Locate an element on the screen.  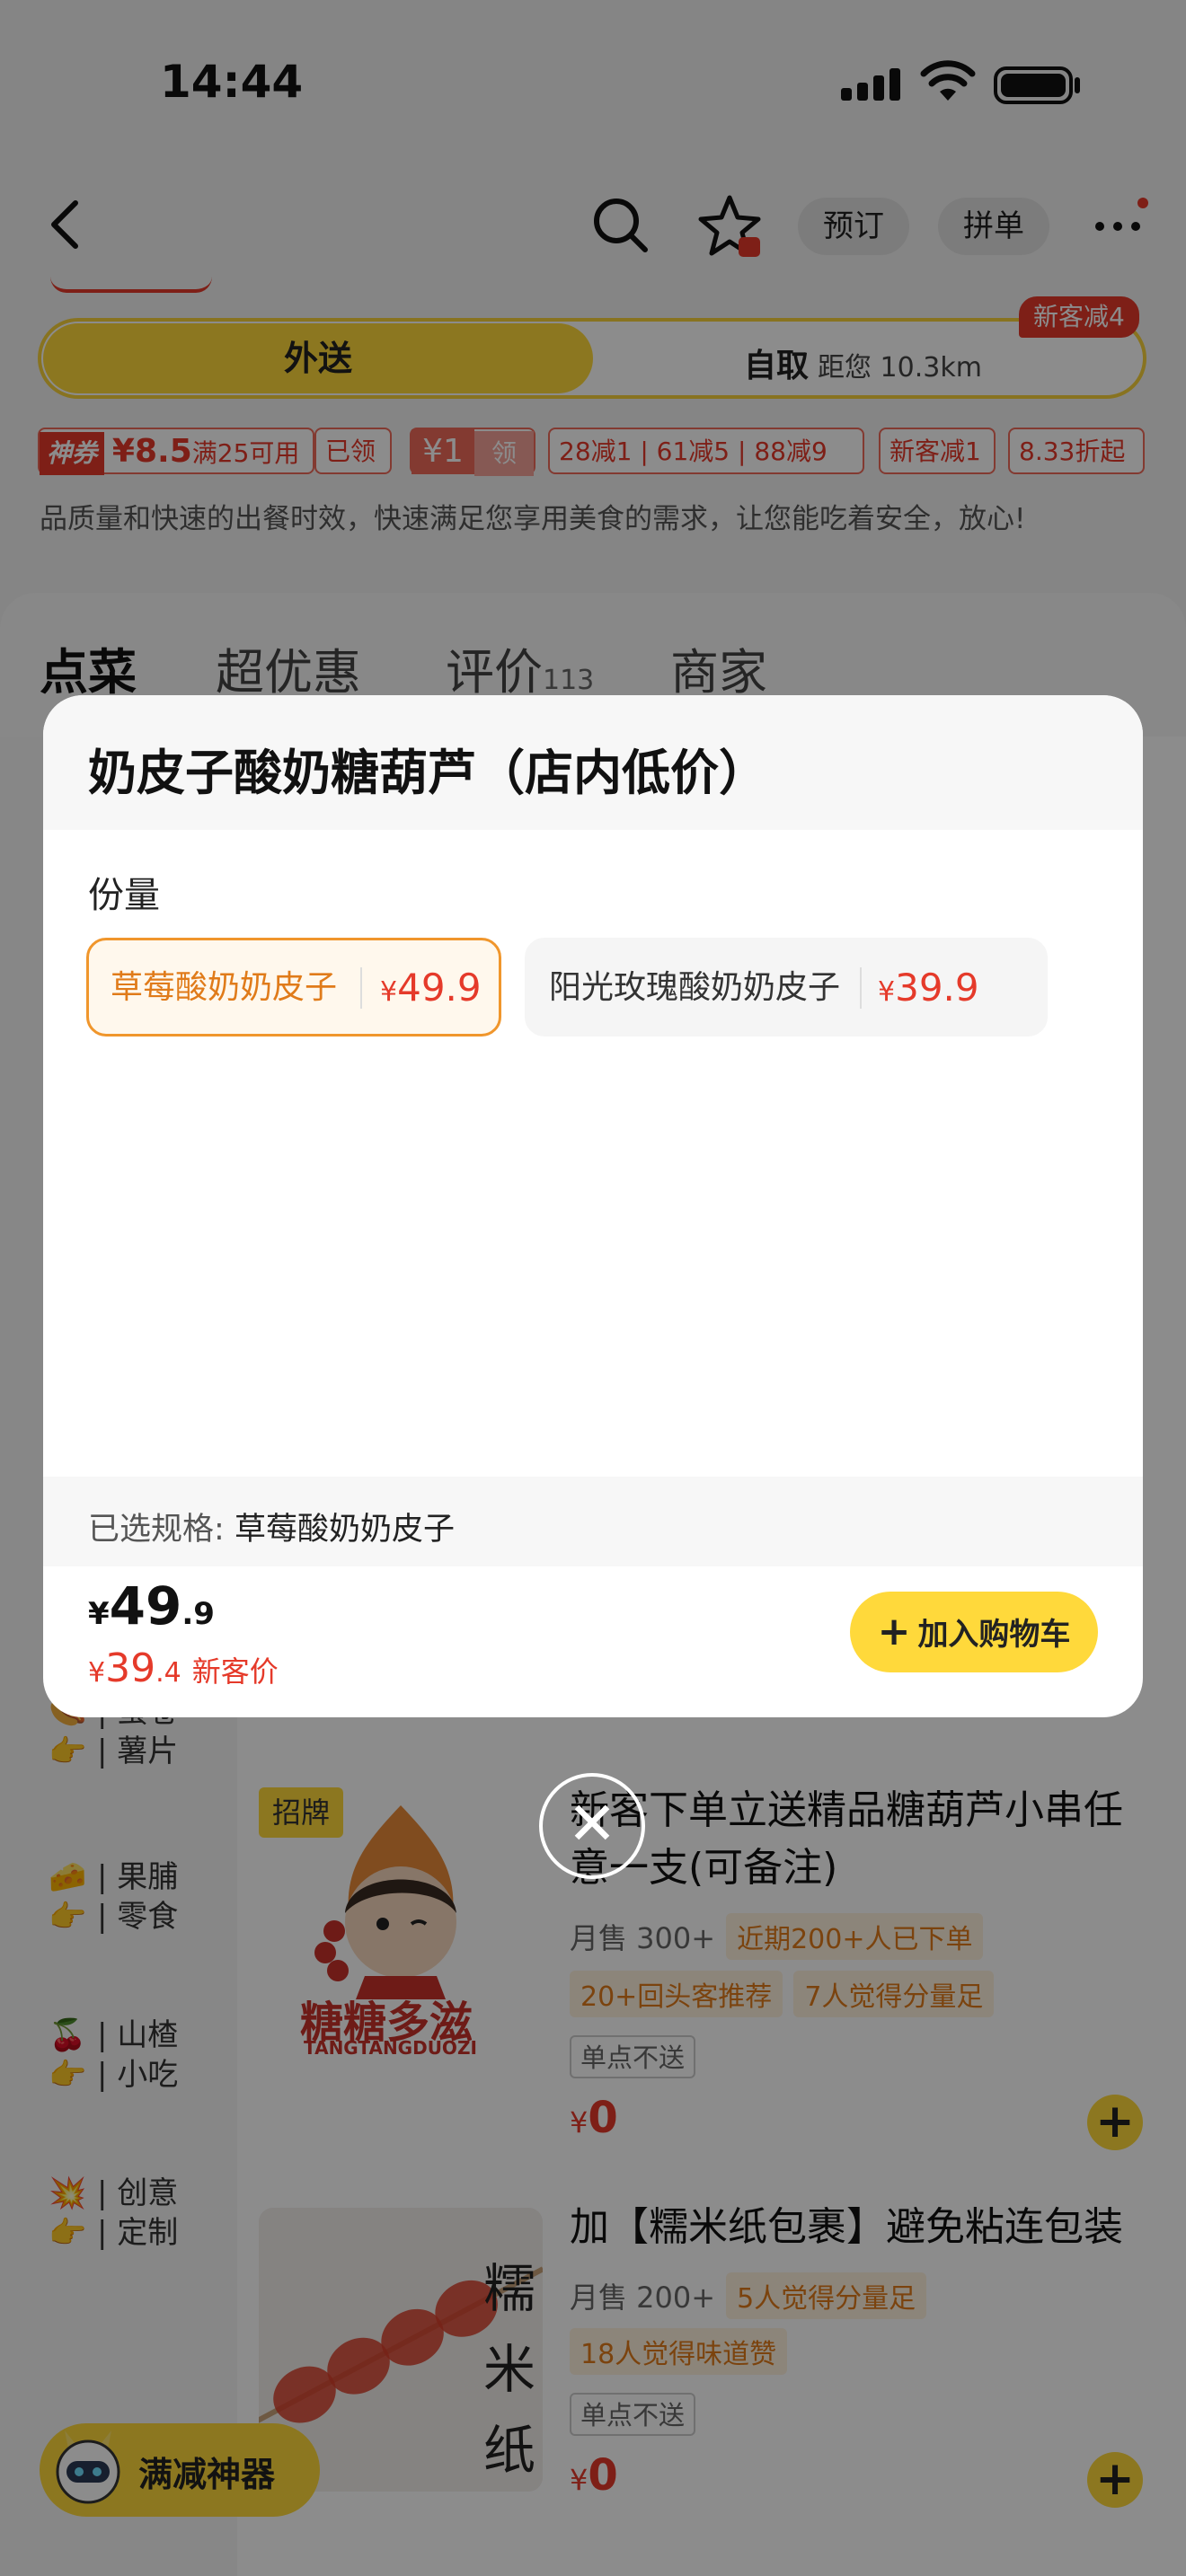
option-price: ¥39.9 is located at coordinates (928, 990).